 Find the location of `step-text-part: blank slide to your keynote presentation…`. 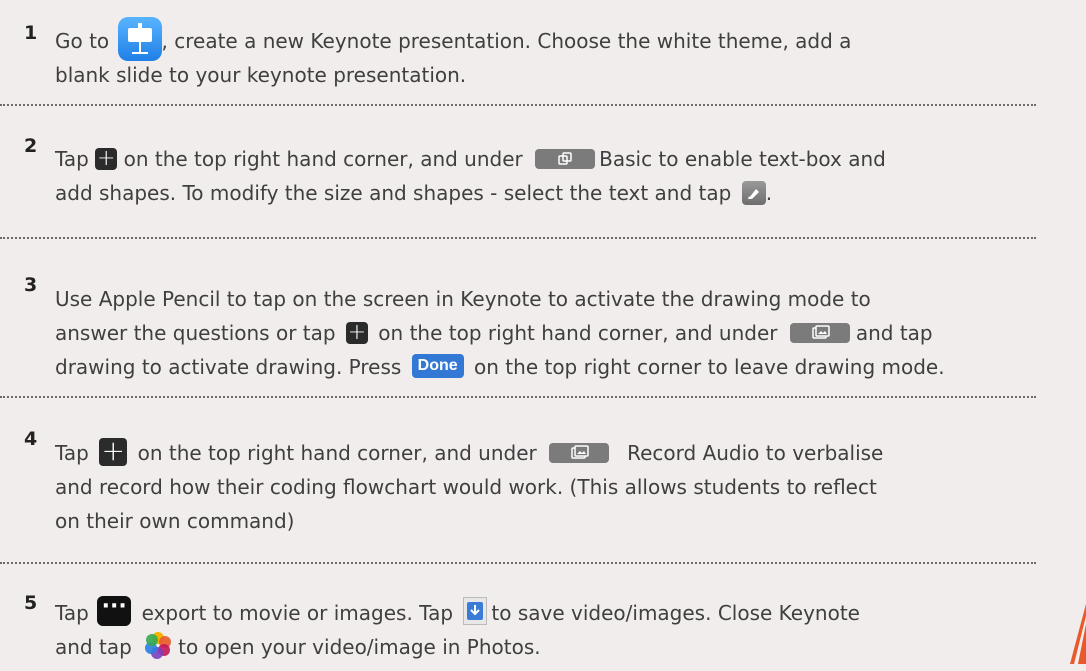

step-text-part: blank slide to your keynote presentation… is located at coordinates (261, 75).